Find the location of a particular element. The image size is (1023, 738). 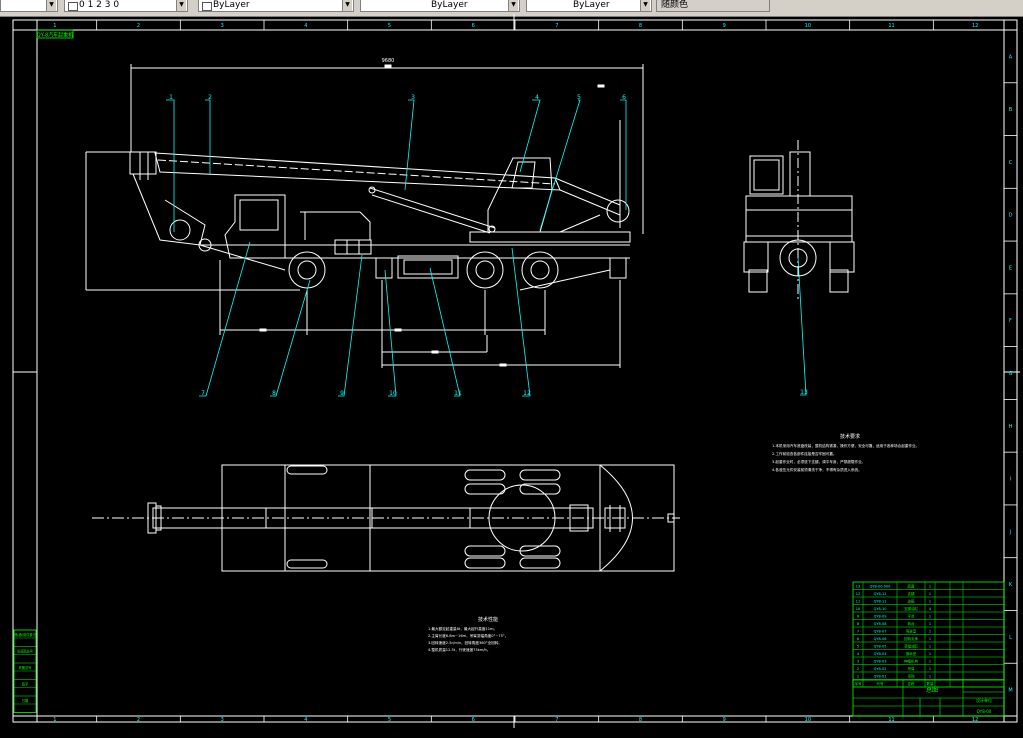

title-block-name: 总图 is located at coordinates (932, 690).